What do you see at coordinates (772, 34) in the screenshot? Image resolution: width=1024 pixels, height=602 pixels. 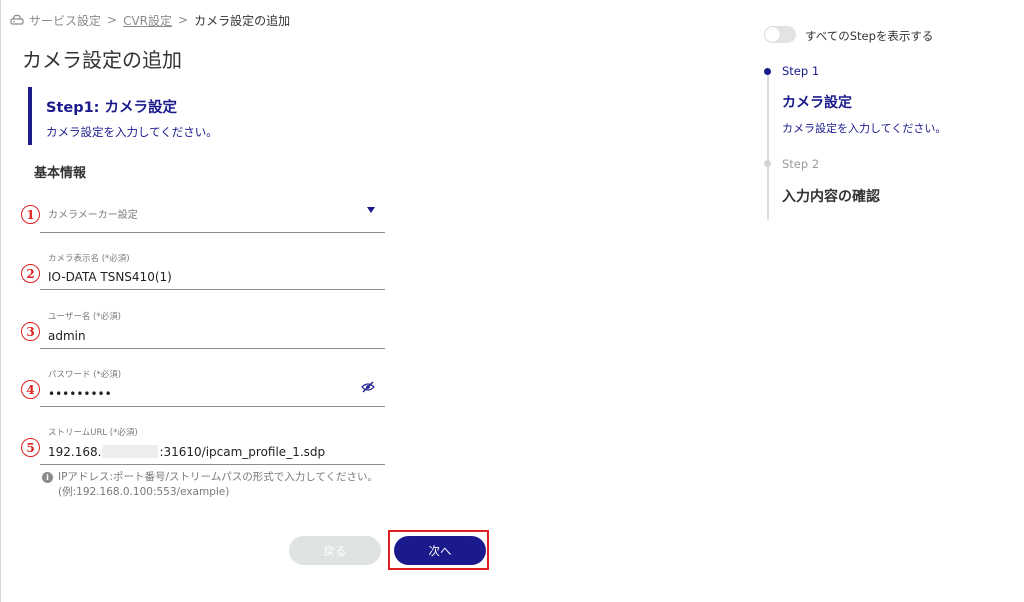 I see `toggle-knob` at bounding box center [772, 34].